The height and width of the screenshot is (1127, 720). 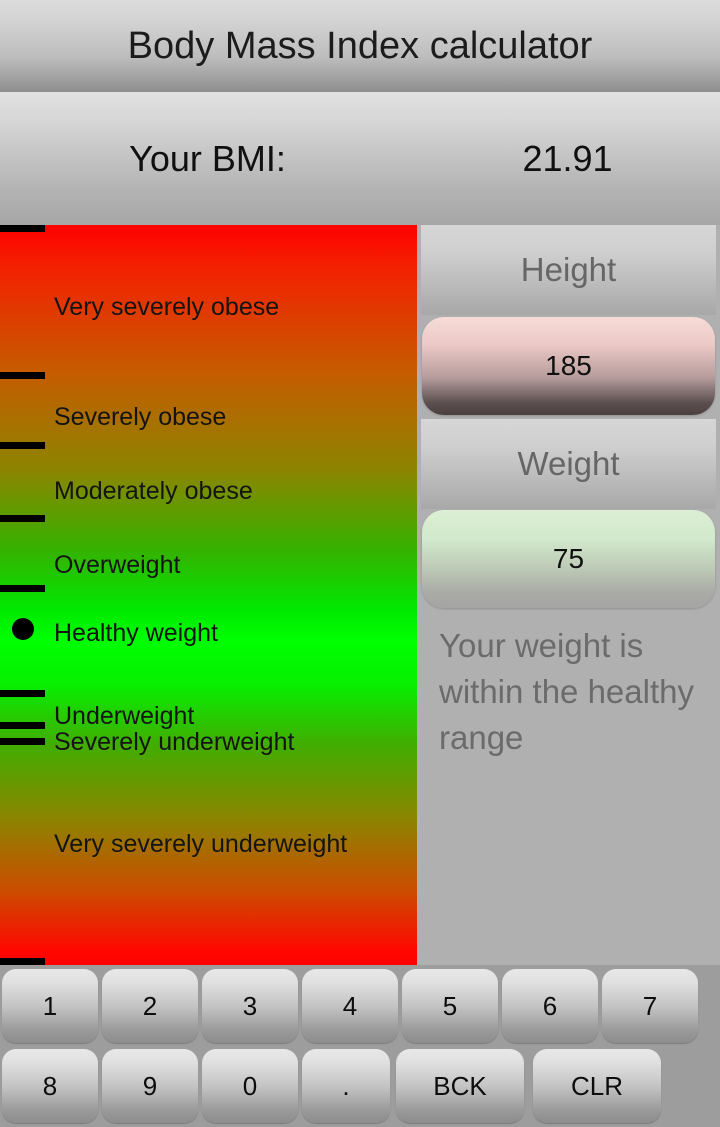 What do you see at coordinates (350, 1006) in the screenshot?
I see `key-4: 4` at bounding box center [350, 1006].